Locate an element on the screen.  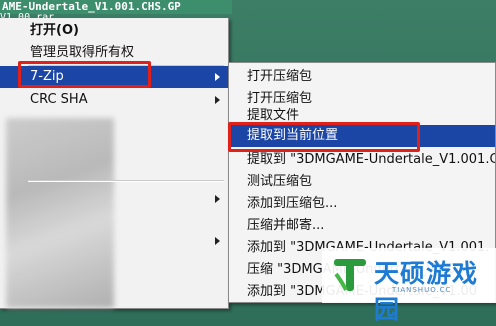
blurred-menu-items is located at coordinates (60, 213).